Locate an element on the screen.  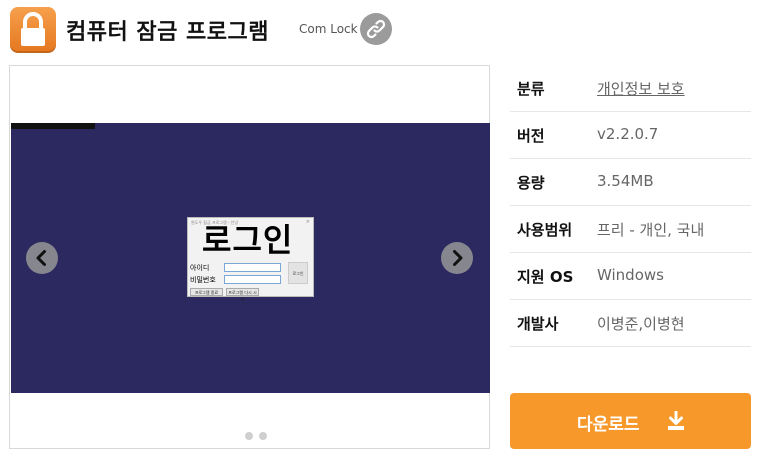
link-icon is located at coordinates (376, 29).